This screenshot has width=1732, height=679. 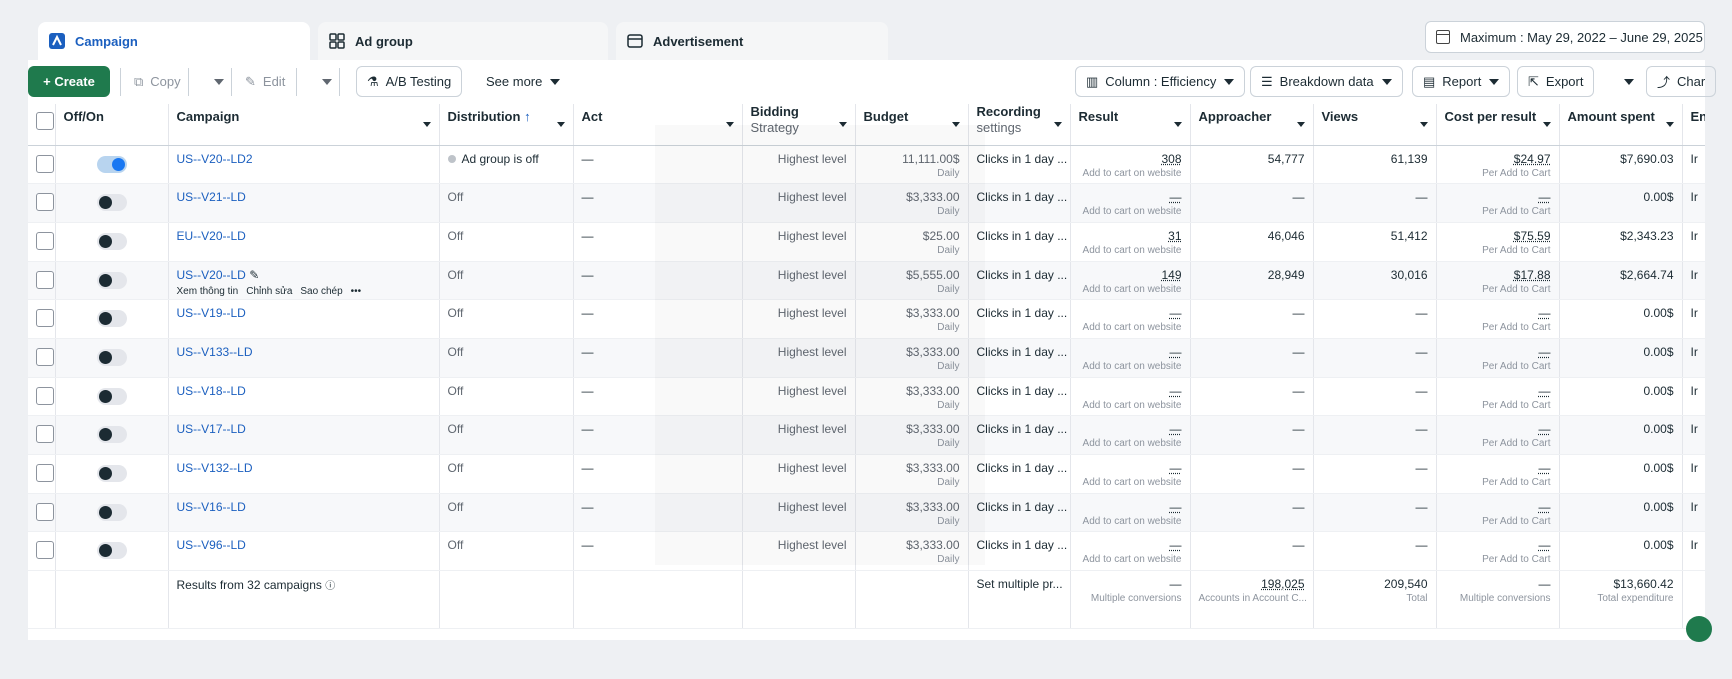 What do you see at coordinates (211, 507) in the screenshot?
I see `campaign-name-link: US--V16--LD` at bounding box center [211, 507].